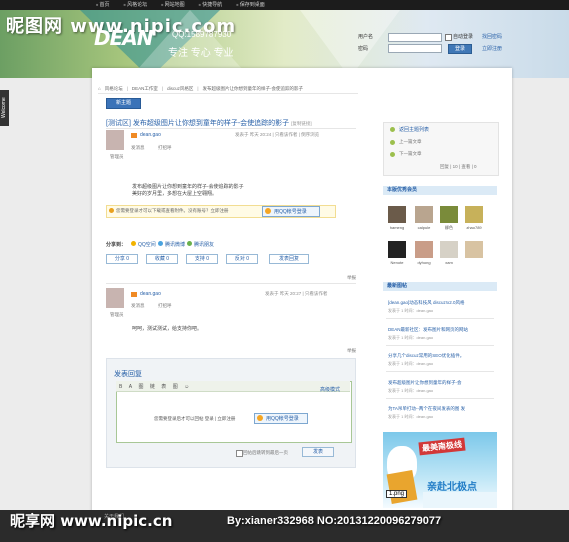 This screenshot has height=542, width=569. What do you see at coordinates (366, 37) in the screenshot?
I see `username-label: 用户名` at bounding box center [366, 37].